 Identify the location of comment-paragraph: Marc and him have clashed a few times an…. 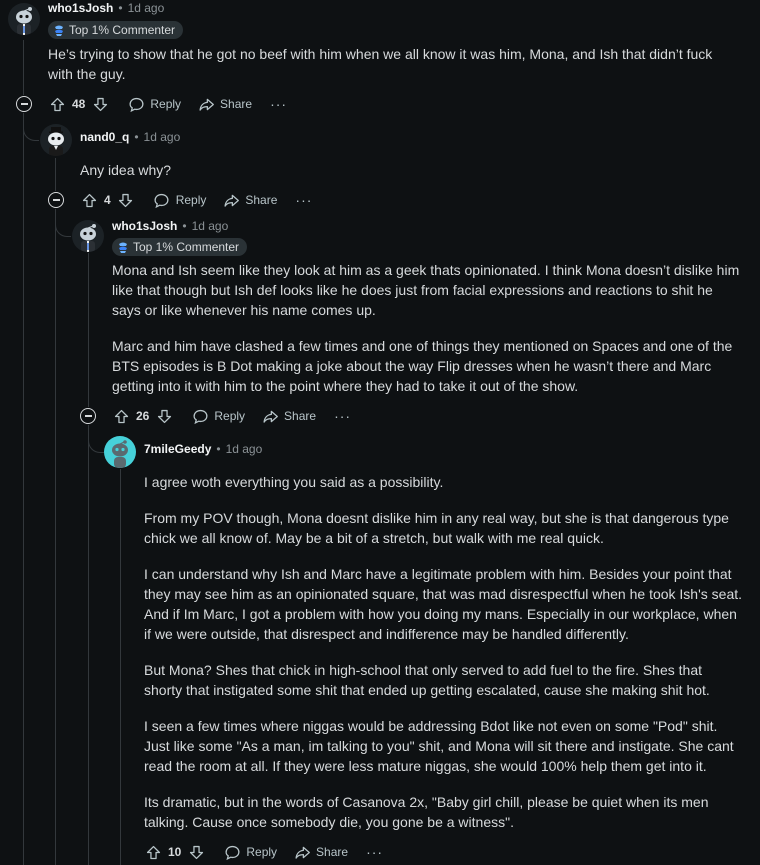
(422, 366).